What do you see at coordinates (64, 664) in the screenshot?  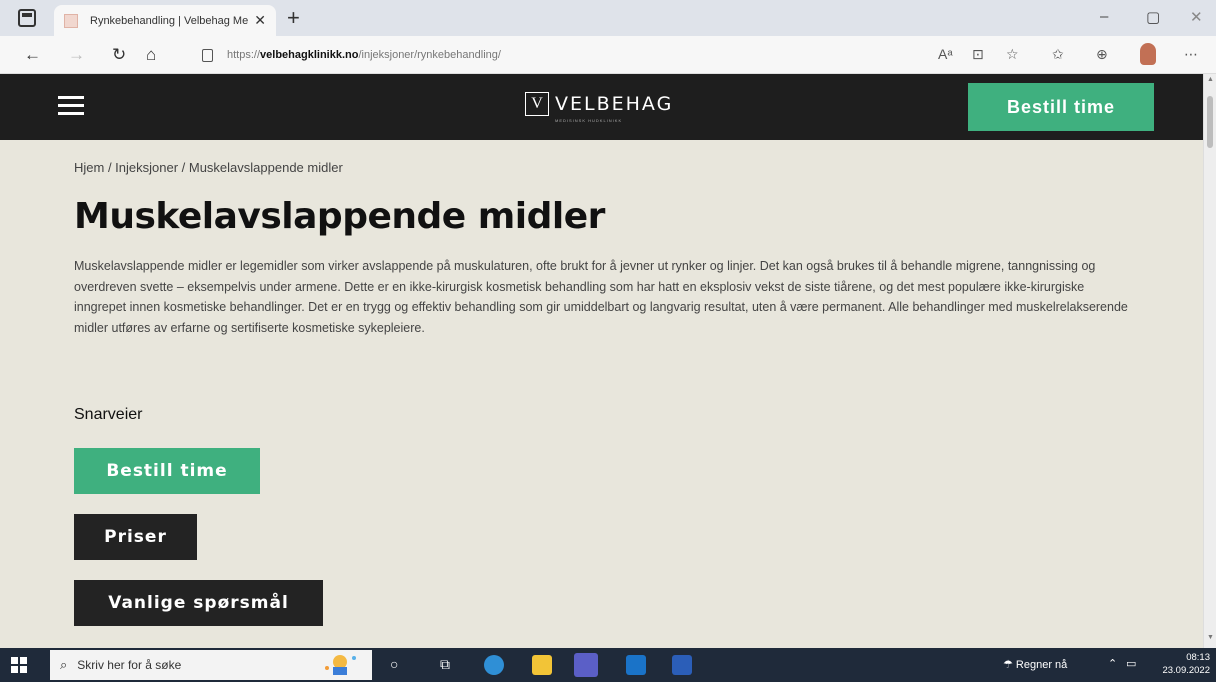 I see `search-icon: ⌕` at bounding box center [64, 664].